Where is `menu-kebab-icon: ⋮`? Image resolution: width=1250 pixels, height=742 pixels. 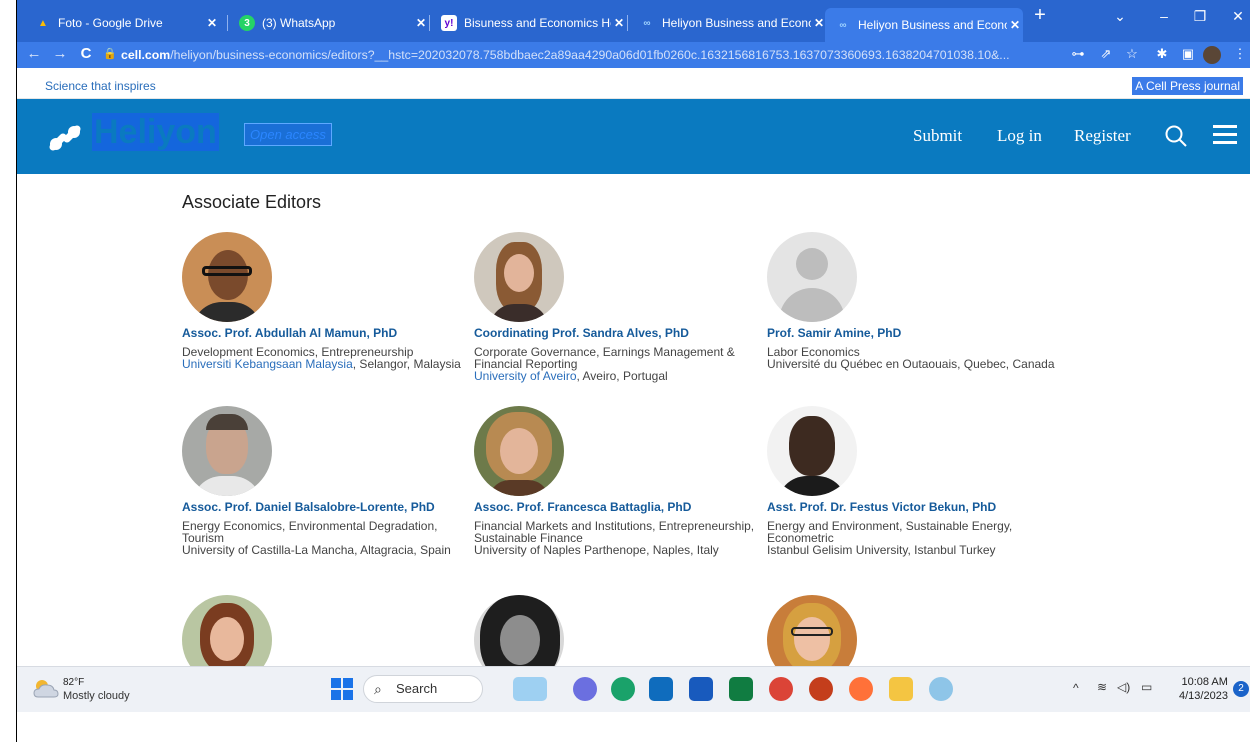 menu-kebab-icon: ⋮ is located at coordinates (1240, 54).